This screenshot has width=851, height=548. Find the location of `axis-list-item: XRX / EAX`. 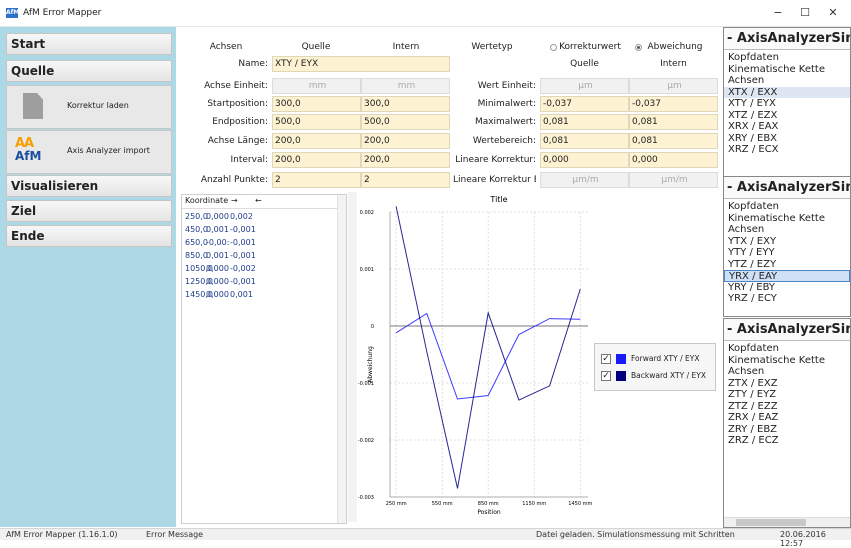

axis-list-item: XRX / EAX is located at coordinates (787, 127).